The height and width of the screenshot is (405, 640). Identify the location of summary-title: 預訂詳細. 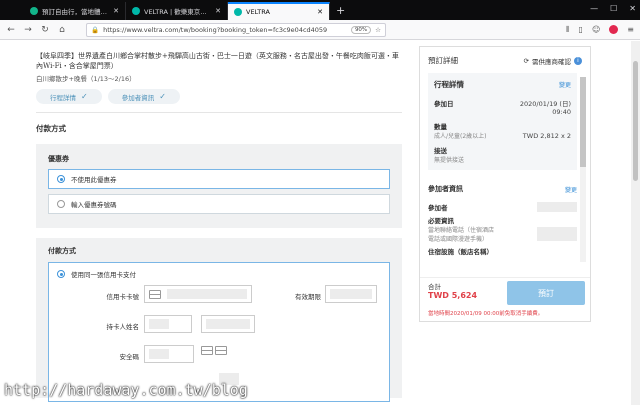
(443, 60).